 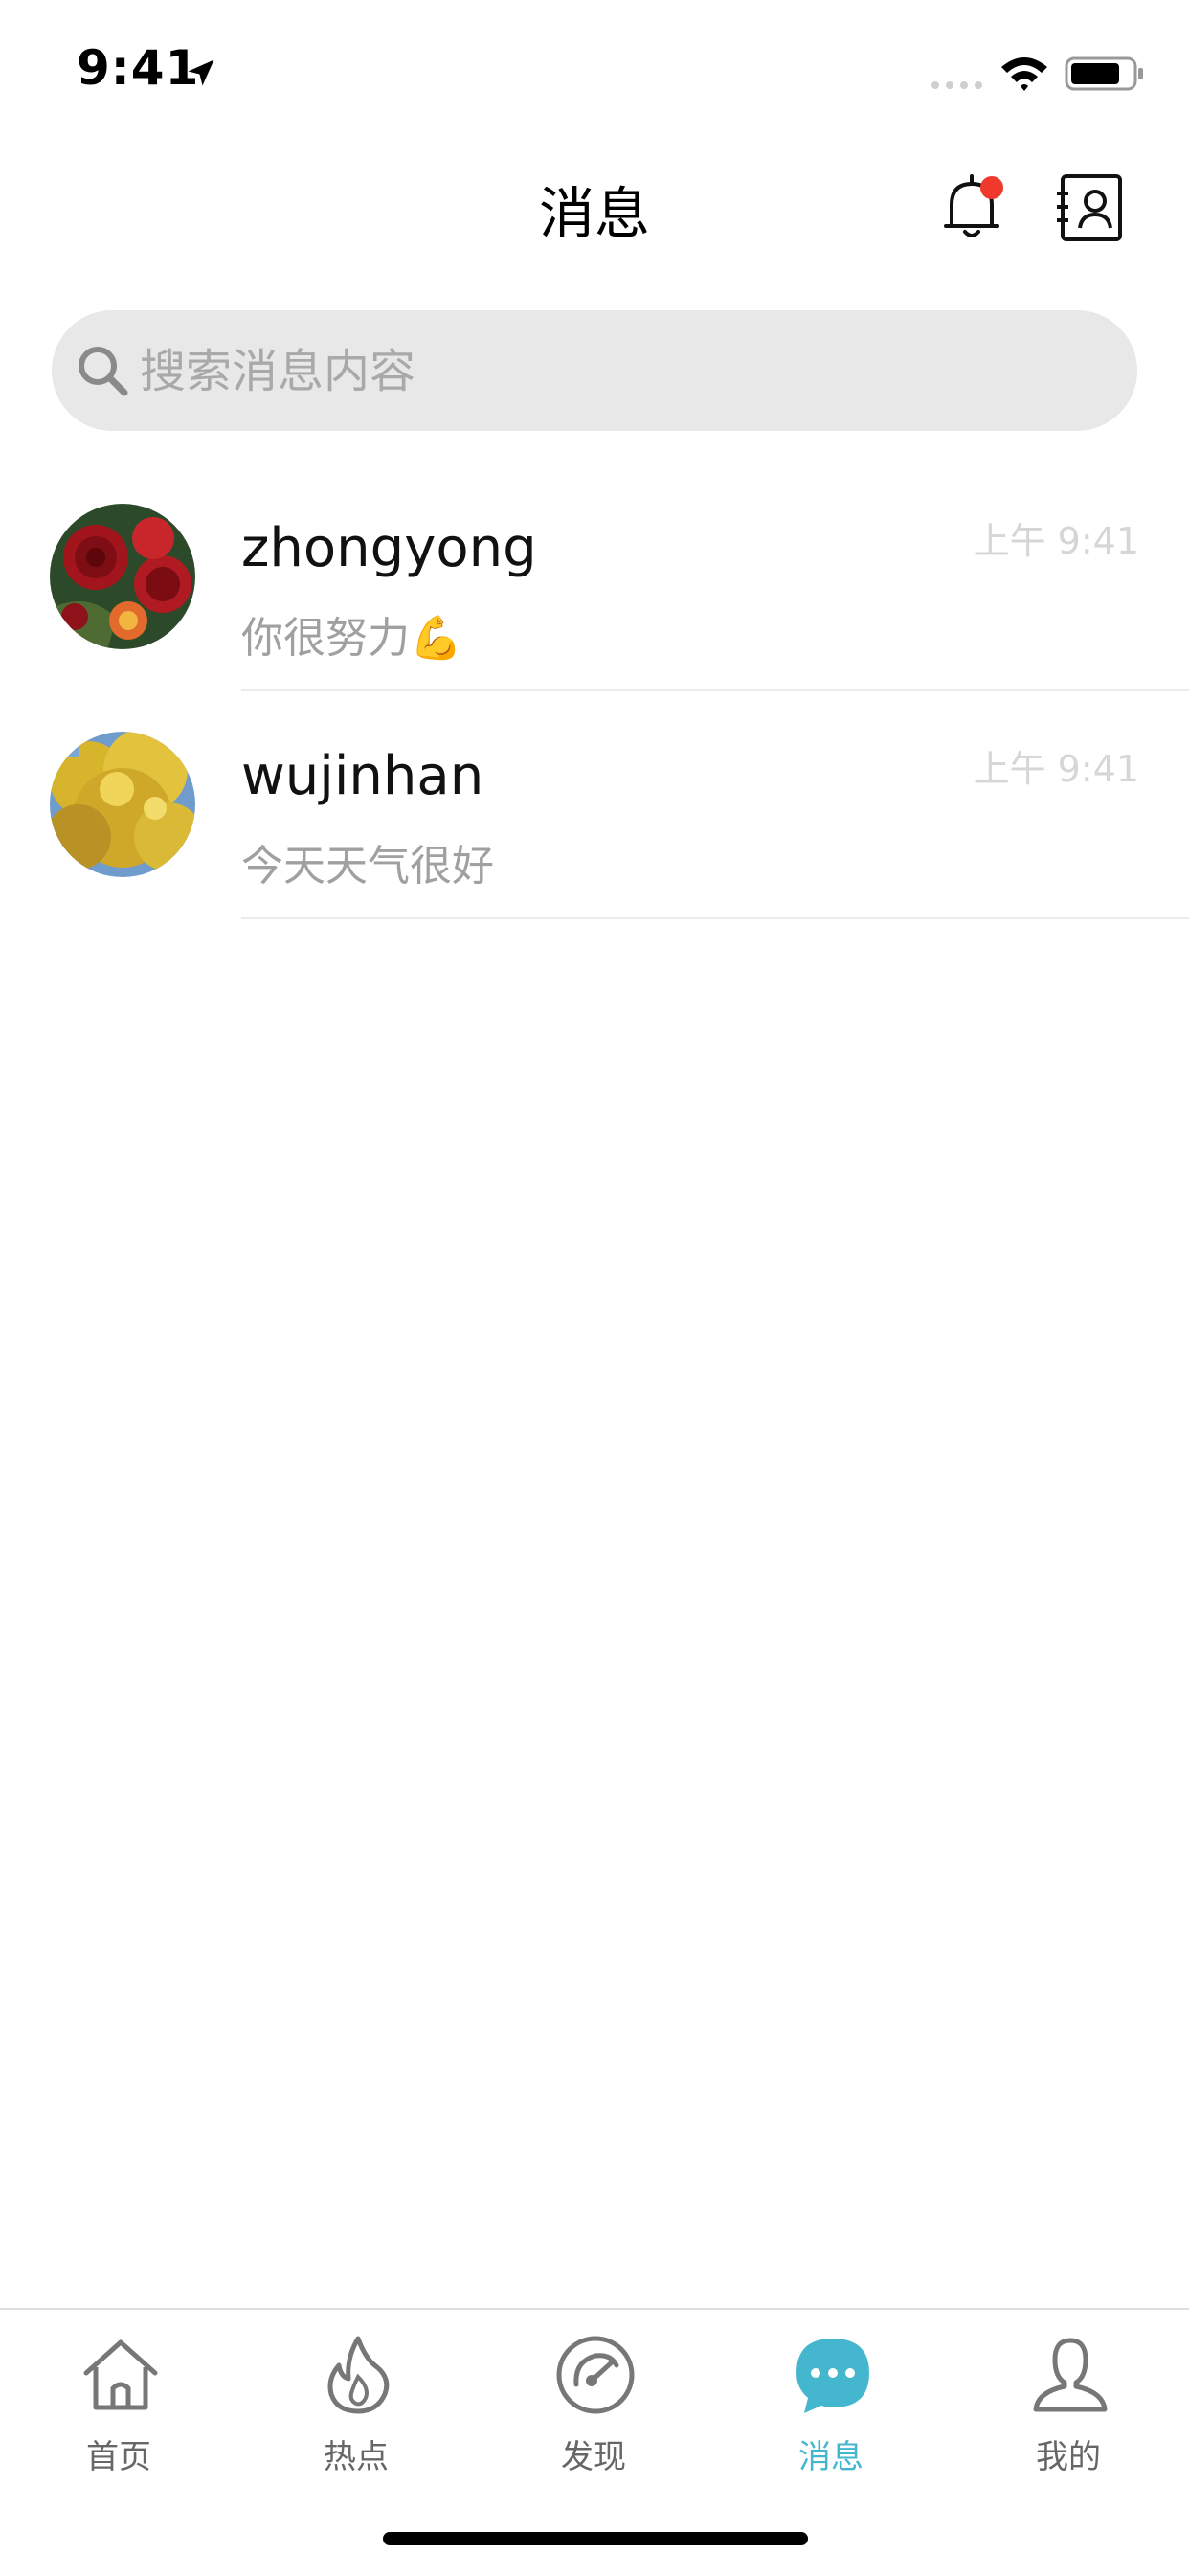 What do you see at coordinates (358, 2375) in the screenshot?
I see `flame-icon` at bounding box center [358, 2375].